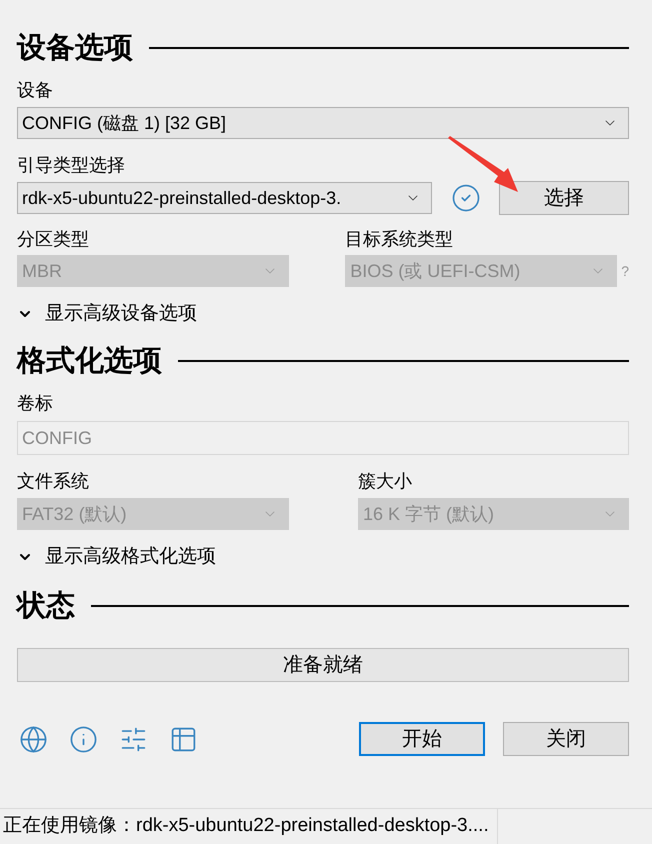  Describe the element at coordinates (35, 403) in the screenshot. I see `field-label: 卷标` at that location.